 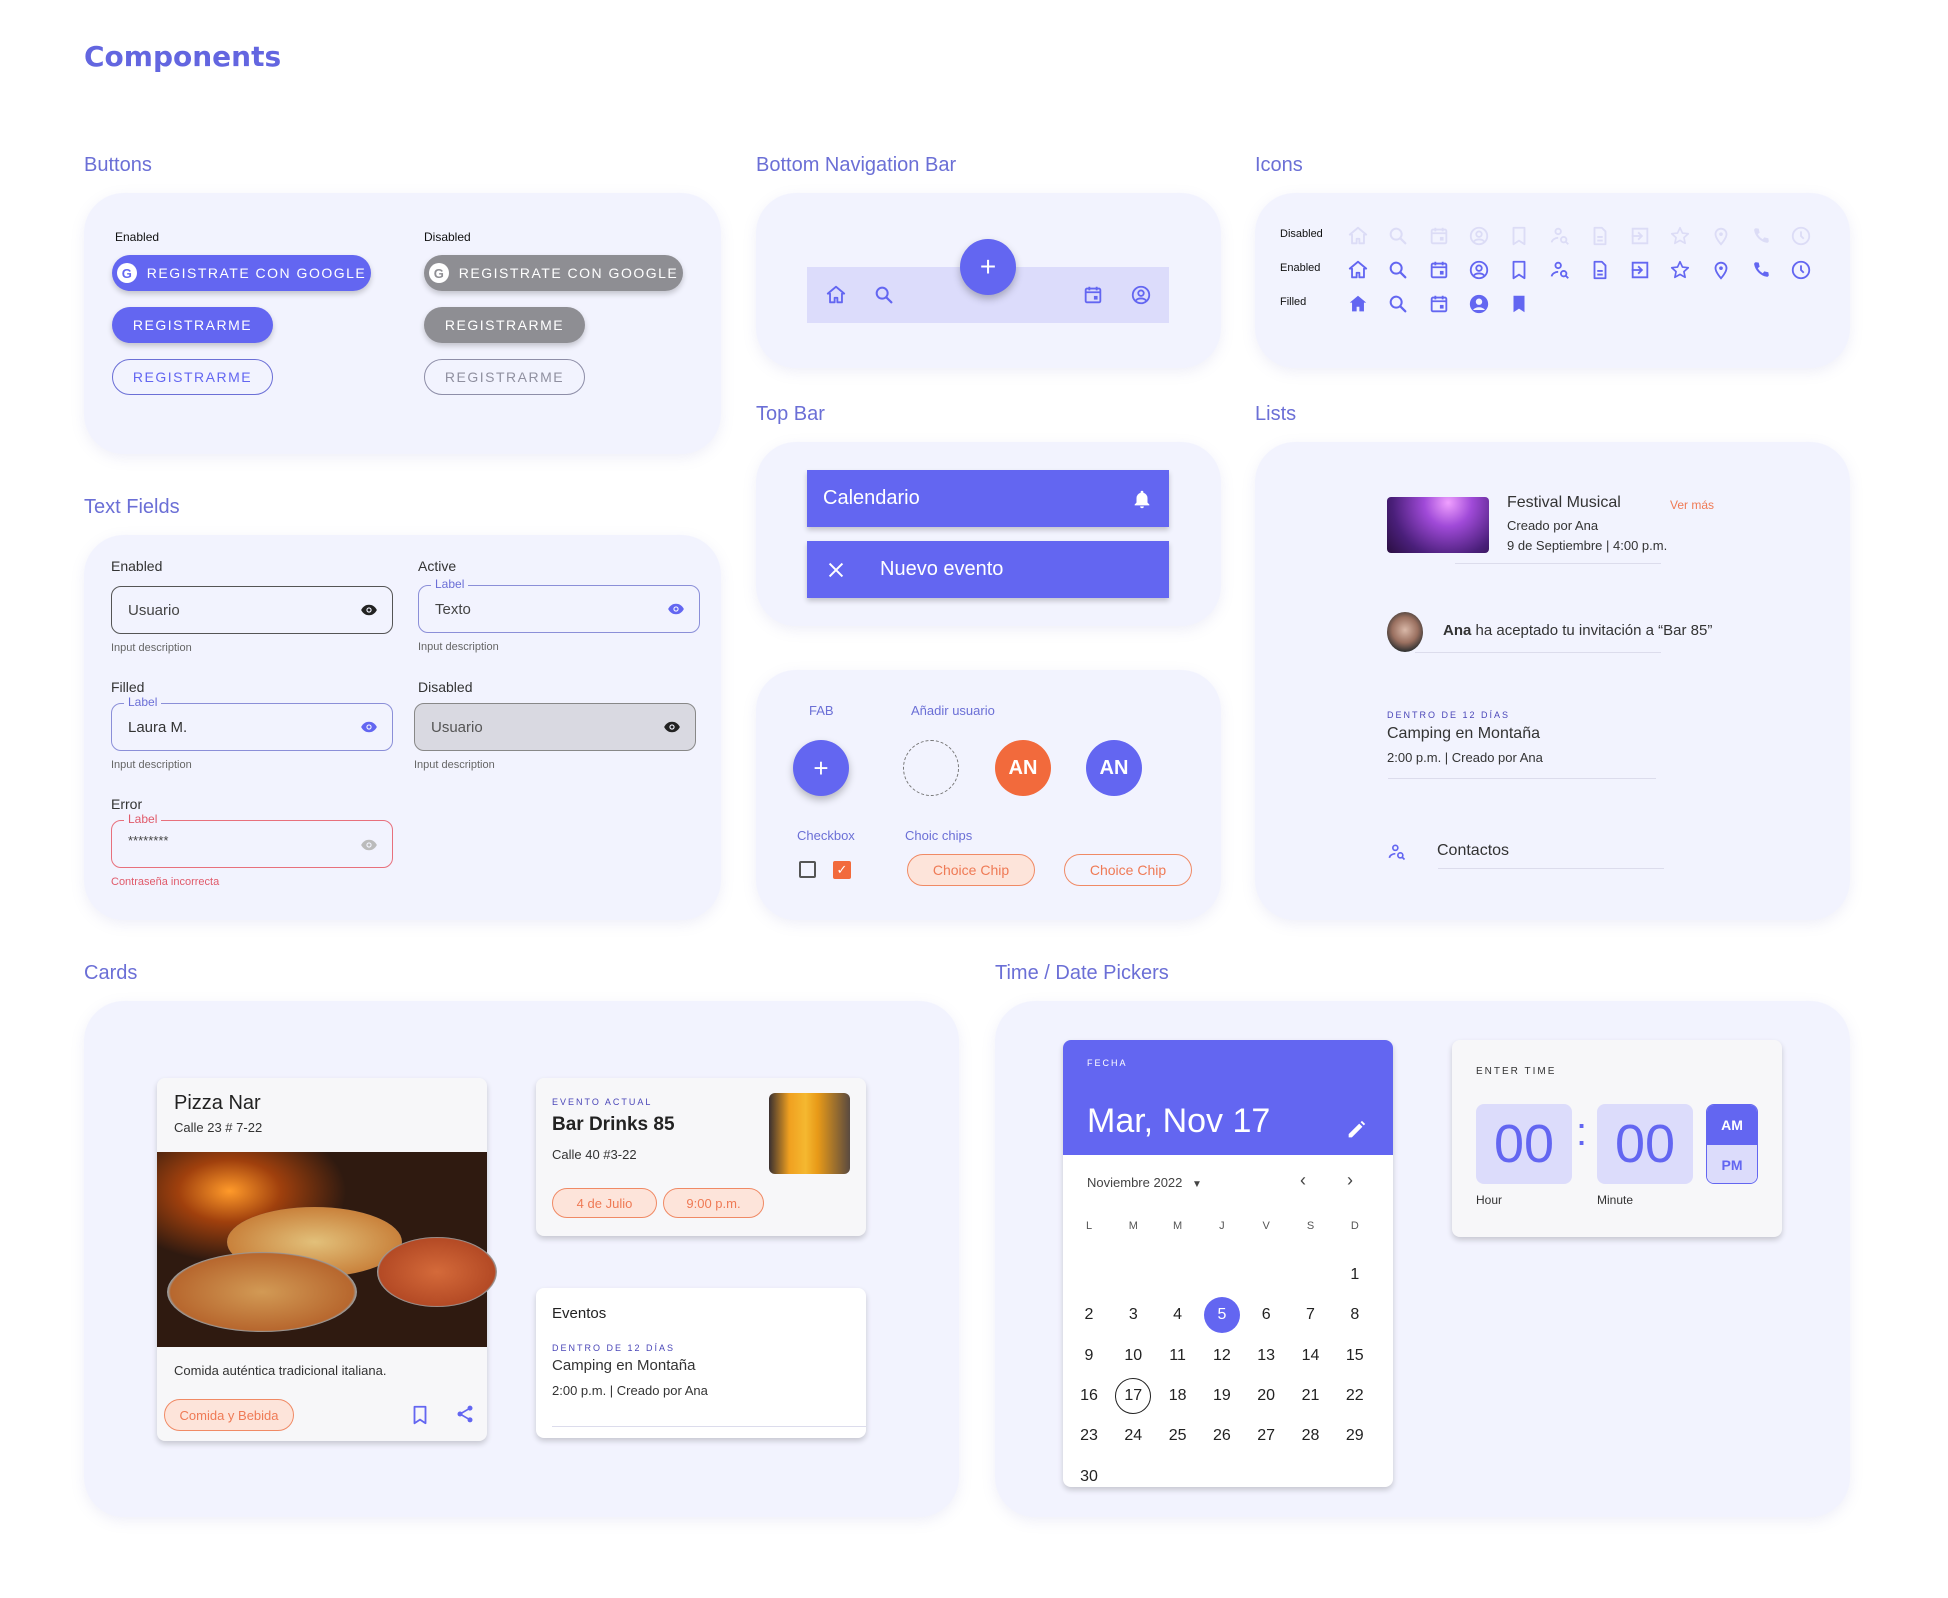 I want to click on calendar-day: 26, so click(x=1222, y=1436).